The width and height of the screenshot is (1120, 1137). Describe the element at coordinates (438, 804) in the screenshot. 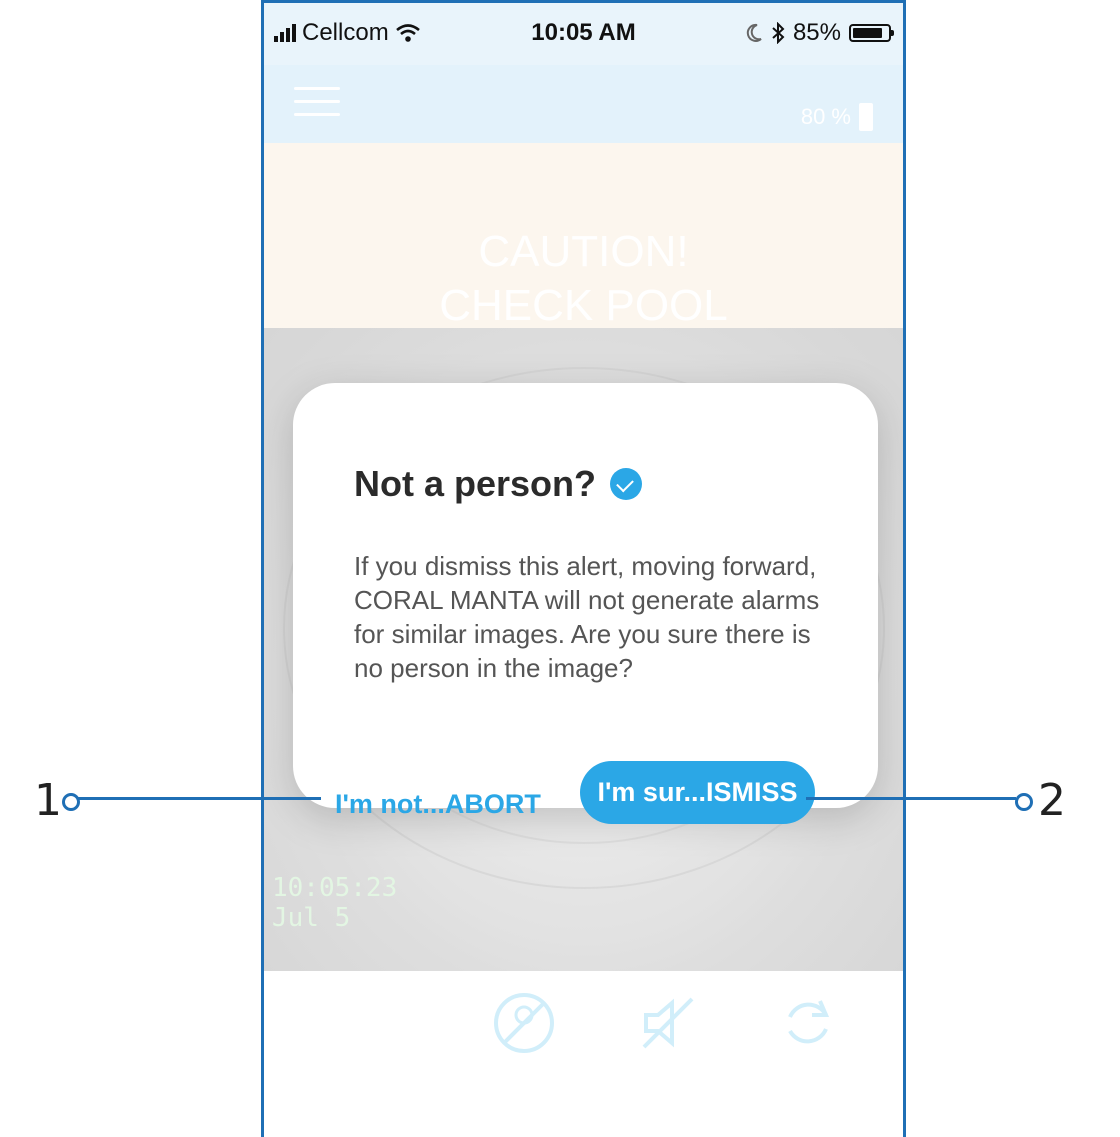

I see `abort-button: I'm not...ABORT` at that location.